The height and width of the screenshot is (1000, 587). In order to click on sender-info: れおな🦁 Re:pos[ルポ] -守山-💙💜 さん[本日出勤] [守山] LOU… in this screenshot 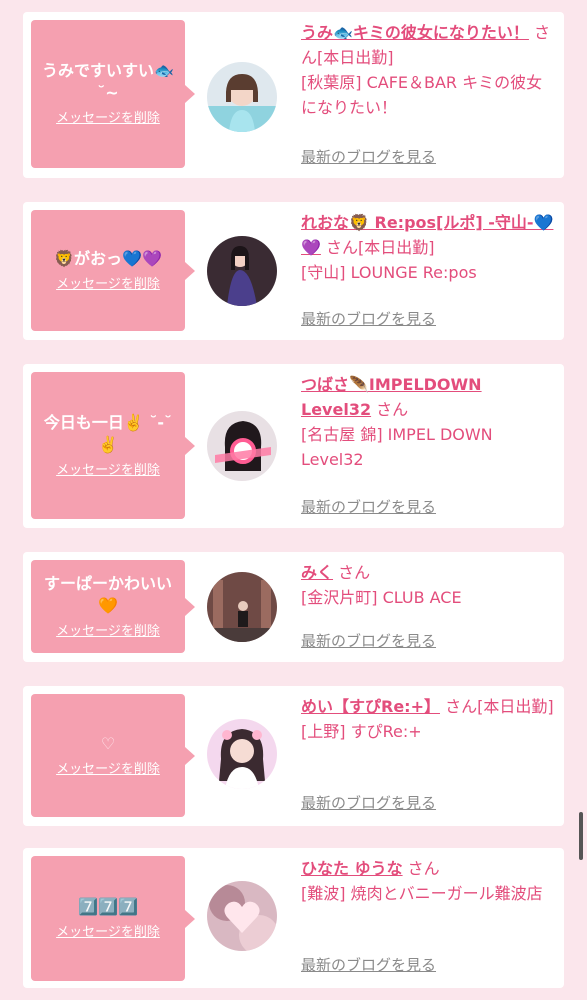, I will do `click(429, 247)`.